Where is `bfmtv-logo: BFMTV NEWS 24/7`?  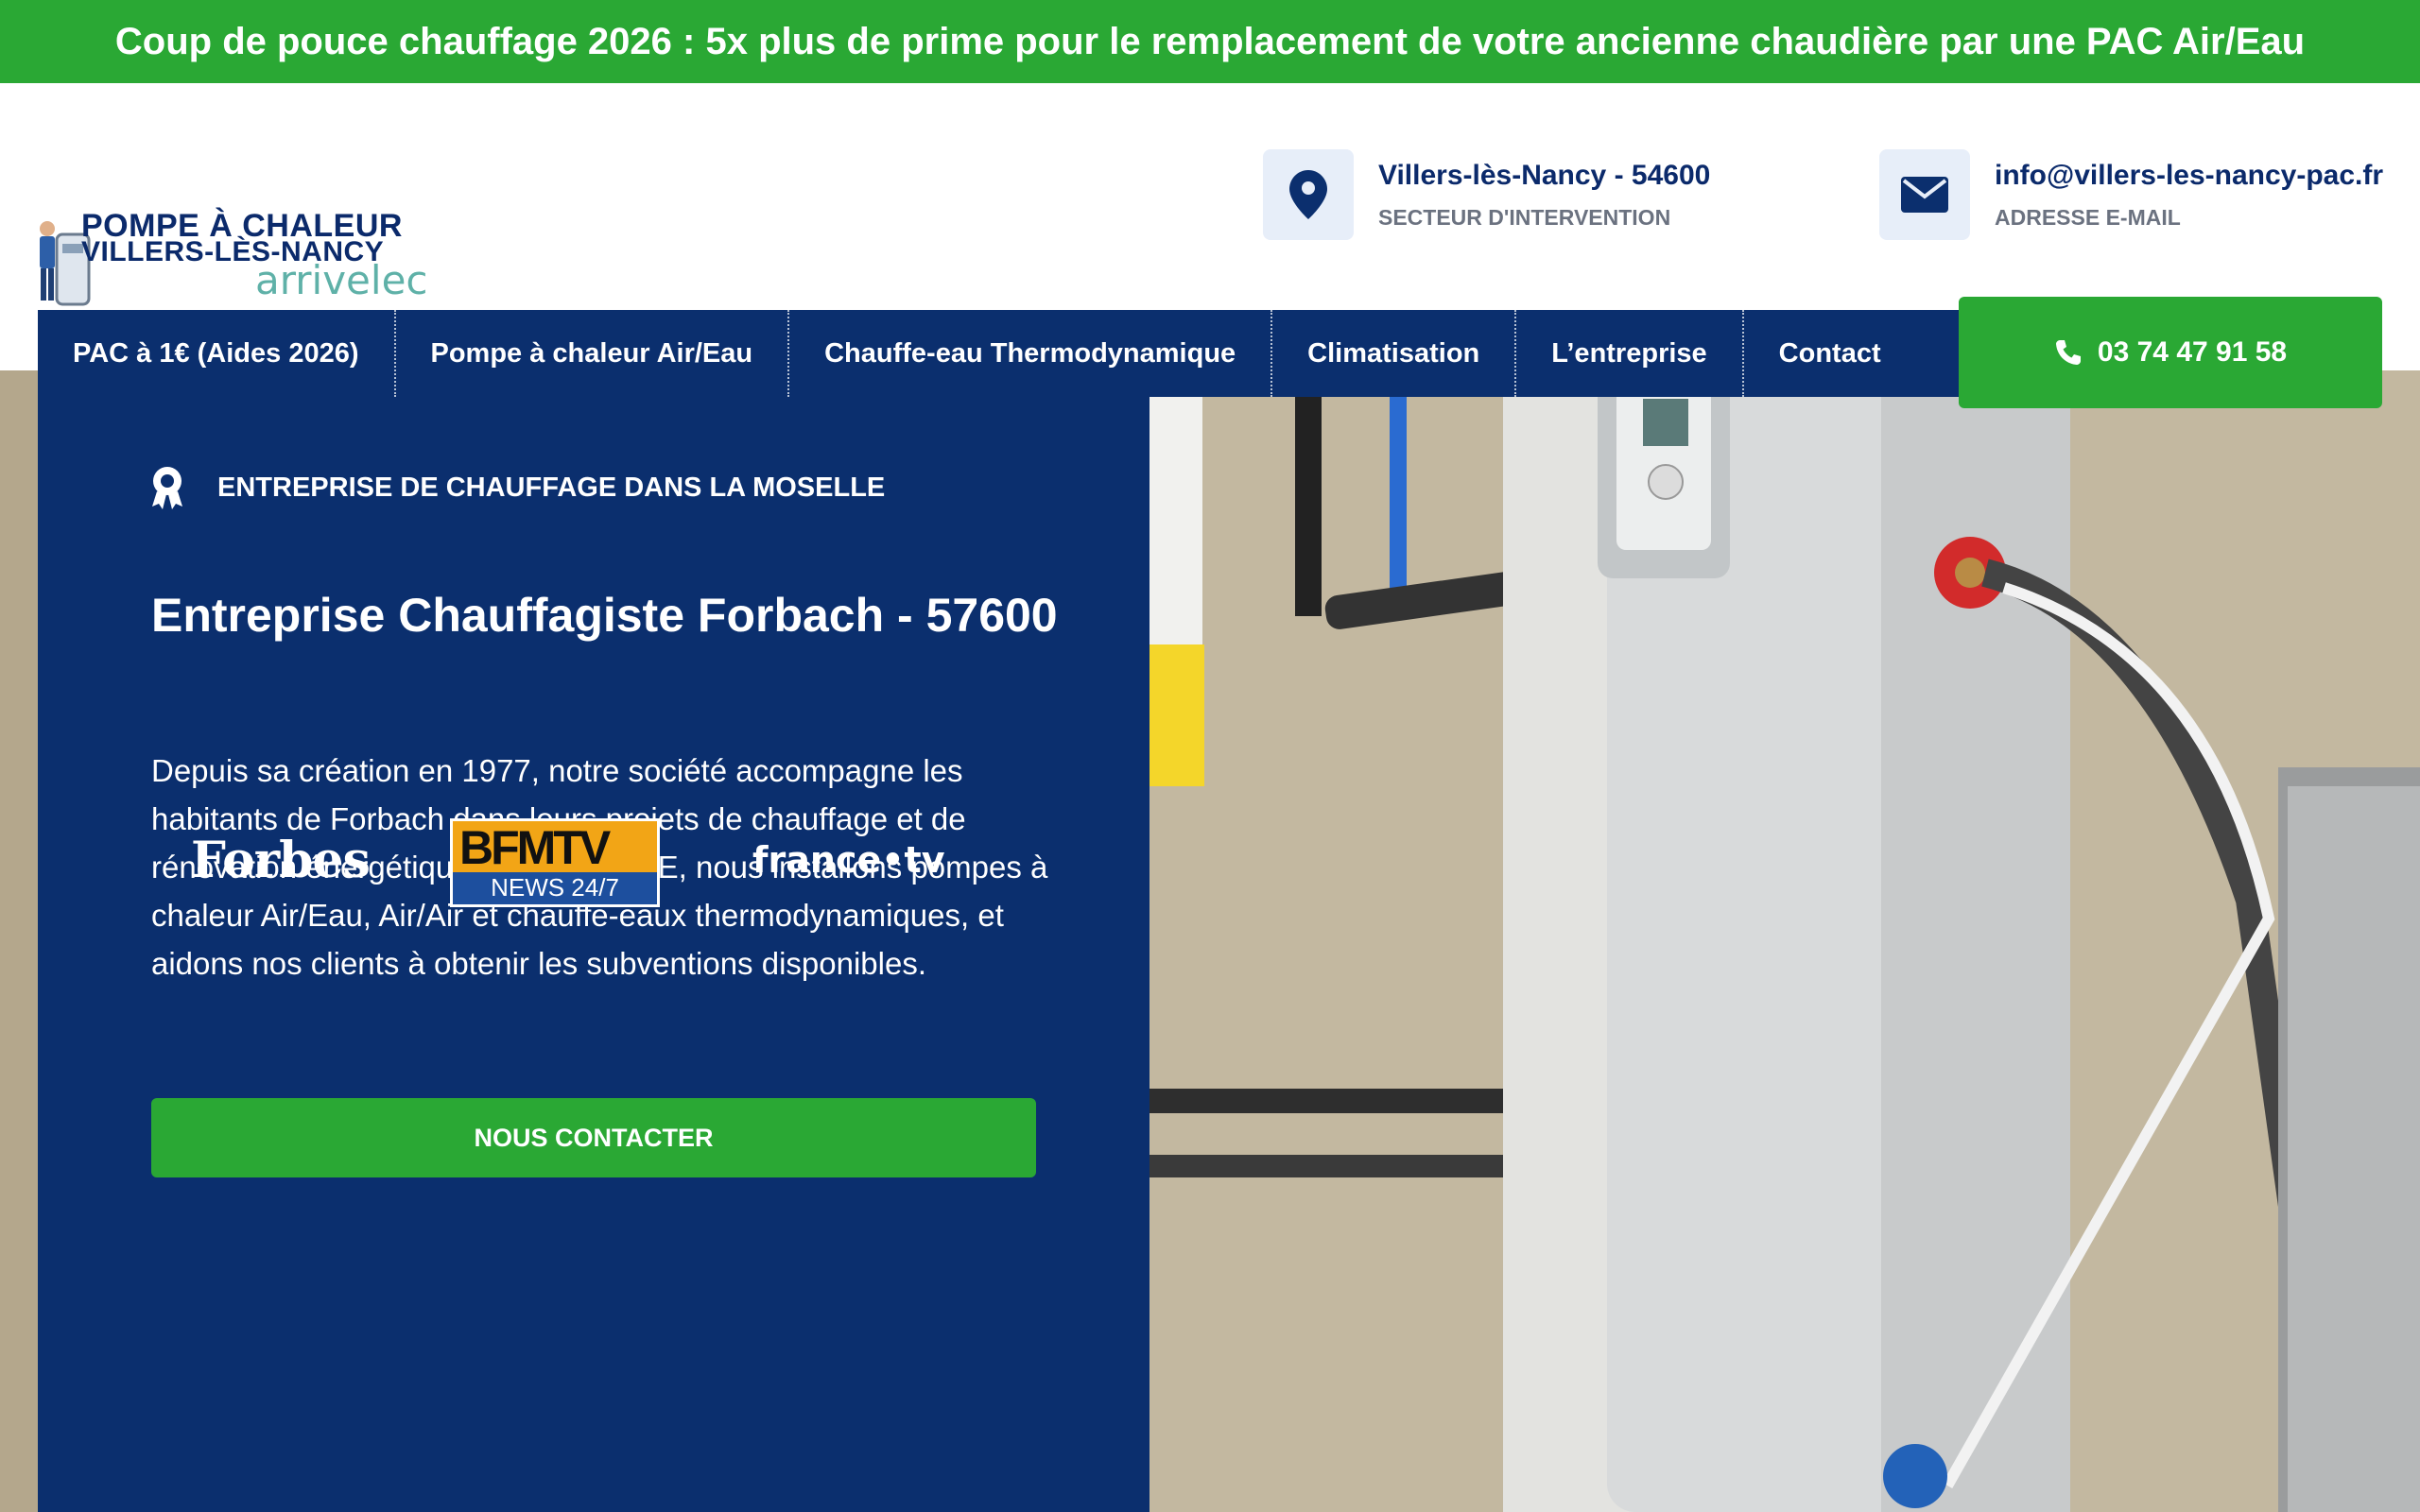 bfmtv-logo: BFMTV NEWS 24/7 is located at coordinates (555, 862).